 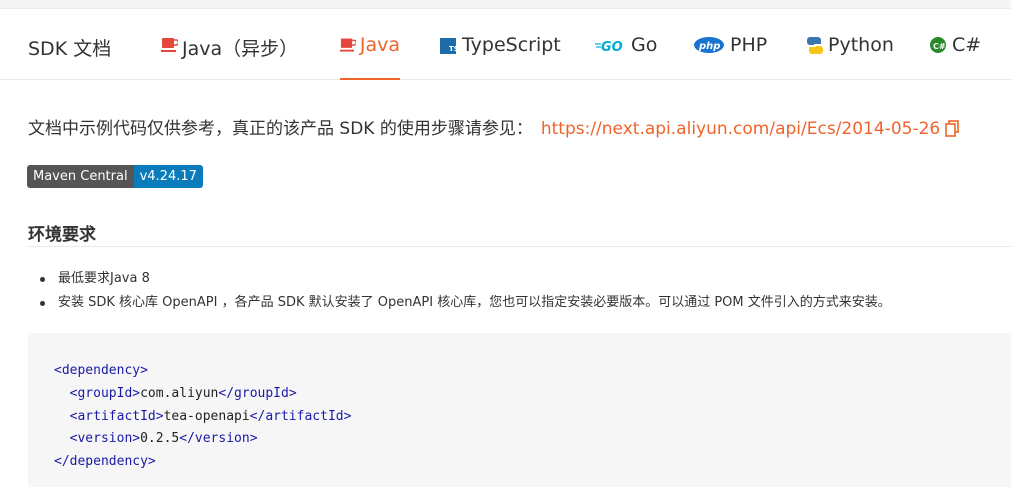 I want to click on code-line: <artifactId>tea-openapi</artifactId>, so click(x=210, y=416).